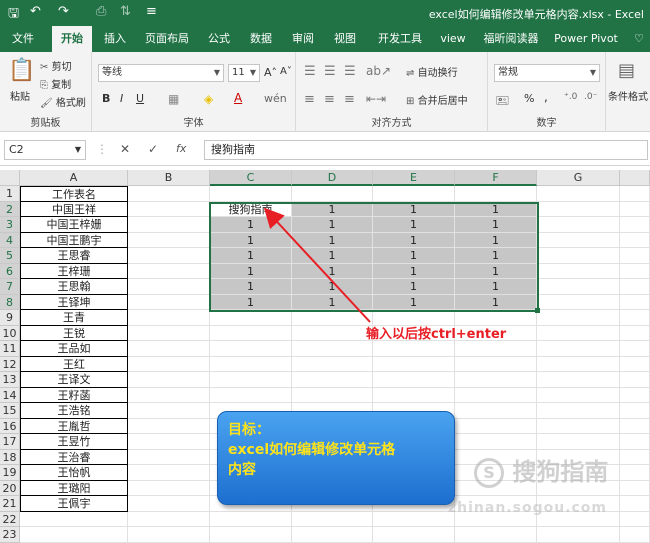 Image resolution: width=650 pixels, height=543 pixels. Describe the element at coordinates (74, 442) in the screenshot. I see `cell-a17: 王昱竹` at that location.